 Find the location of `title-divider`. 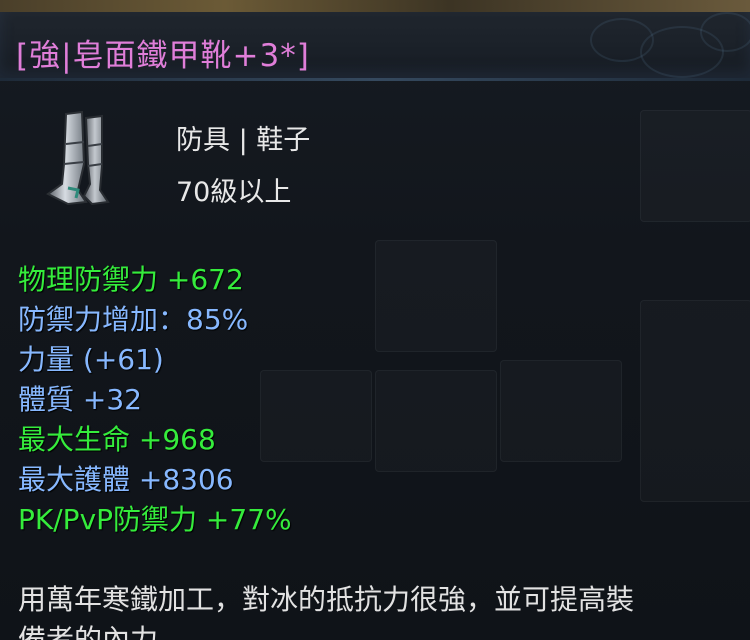

title-divider is located at coordinates (375, 79).